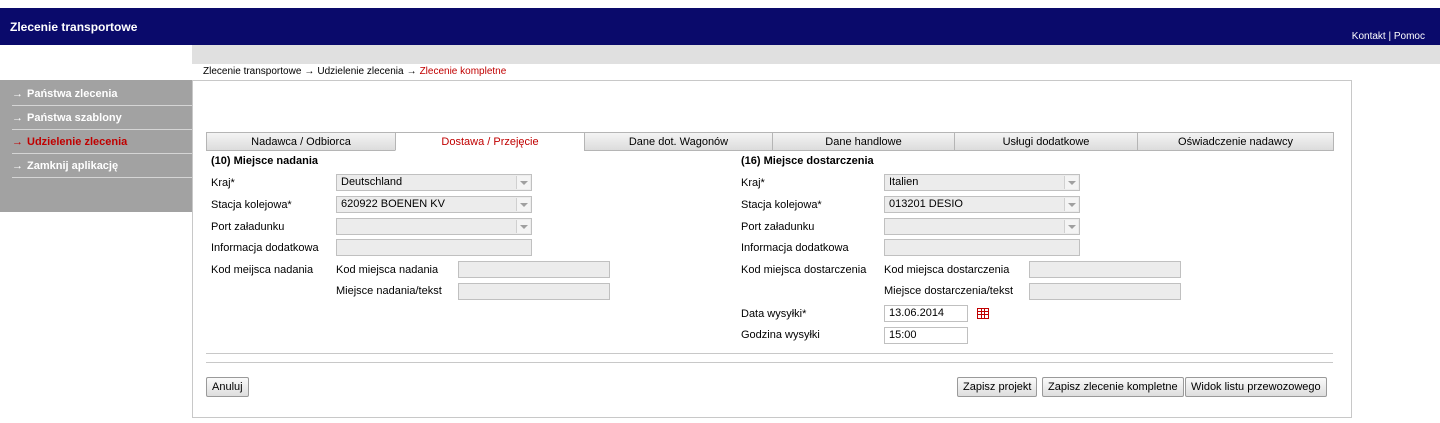 The width and height of the screenshot is (1440, 423). Describe the element at coordinates (1046, 141) in the screenshot. I see `tab-additional-services: Usługi dodatkowe` at that location.